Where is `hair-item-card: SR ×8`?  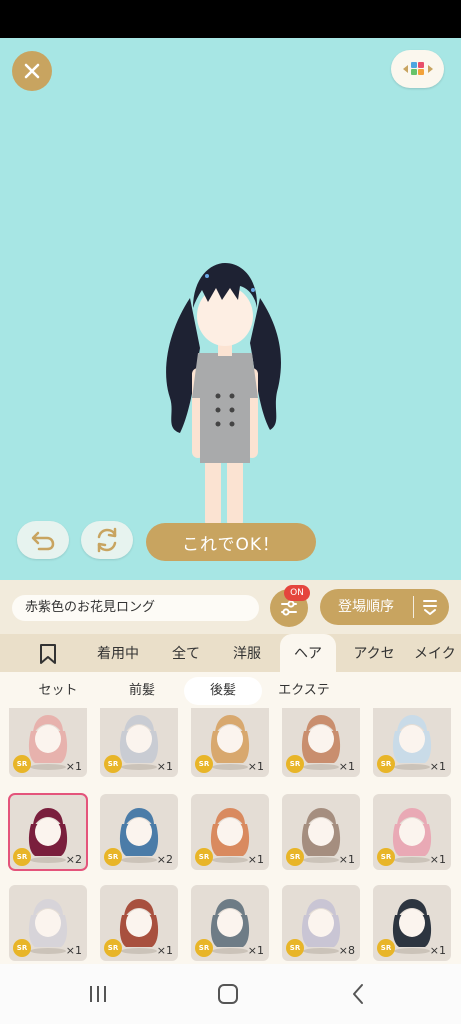 hair-item-card: SR ×8 is located at coordinates (321, 923).